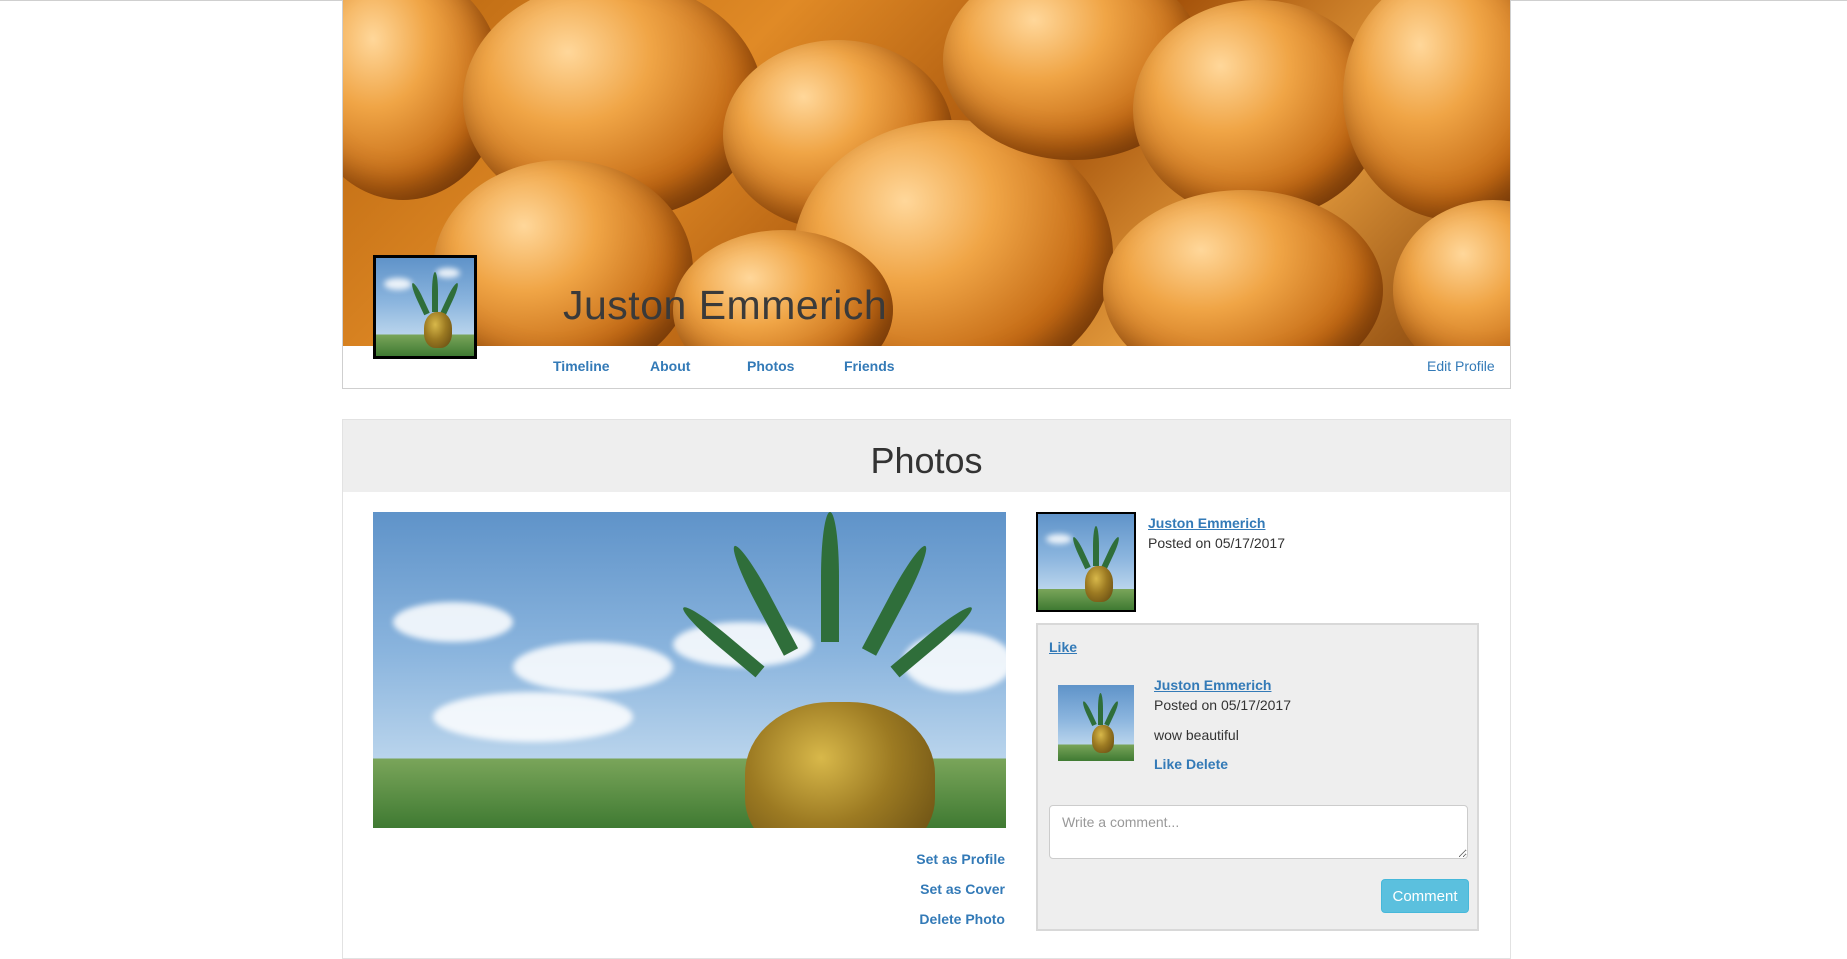 The height and width of the screenshot is (959, 1847). I want to click on set-as-cover-link: Set as Cover, so click(919, 895).